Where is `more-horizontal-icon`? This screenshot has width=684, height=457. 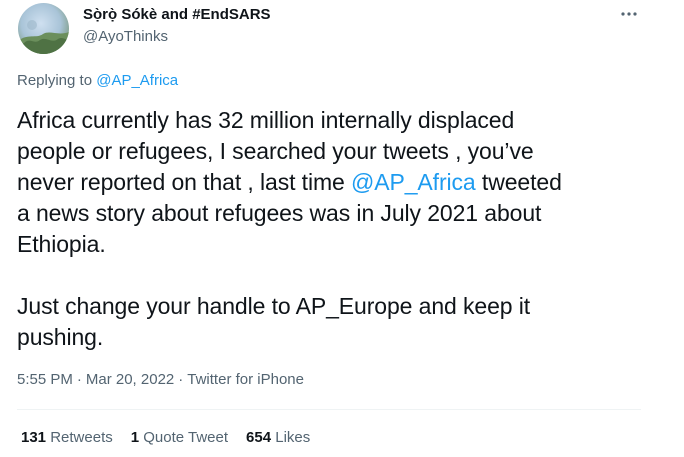 more-horizontal-icon is located at coordinates (629, 14).